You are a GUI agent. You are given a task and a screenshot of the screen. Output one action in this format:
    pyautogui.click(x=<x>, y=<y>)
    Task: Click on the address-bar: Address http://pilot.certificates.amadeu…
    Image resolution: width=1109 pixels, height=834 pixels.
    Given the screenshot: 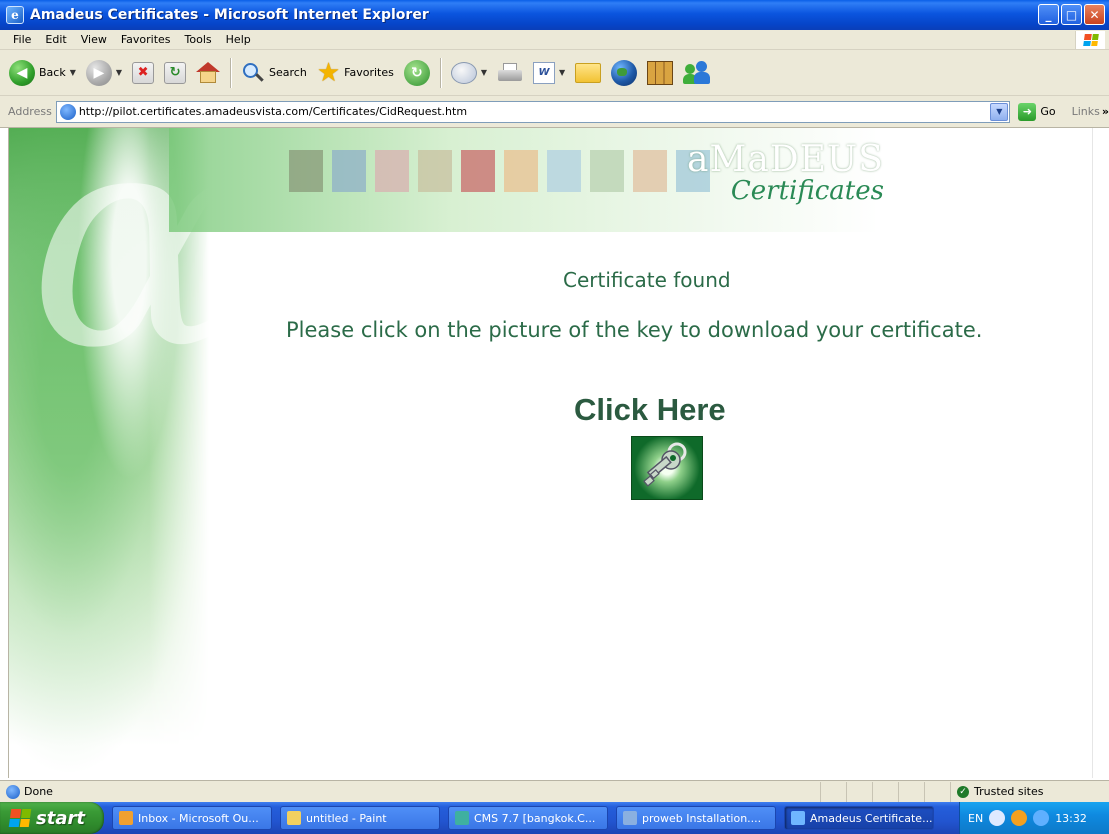 What is the action you would take?
    pyautogui.click(x=554, y=112)
    